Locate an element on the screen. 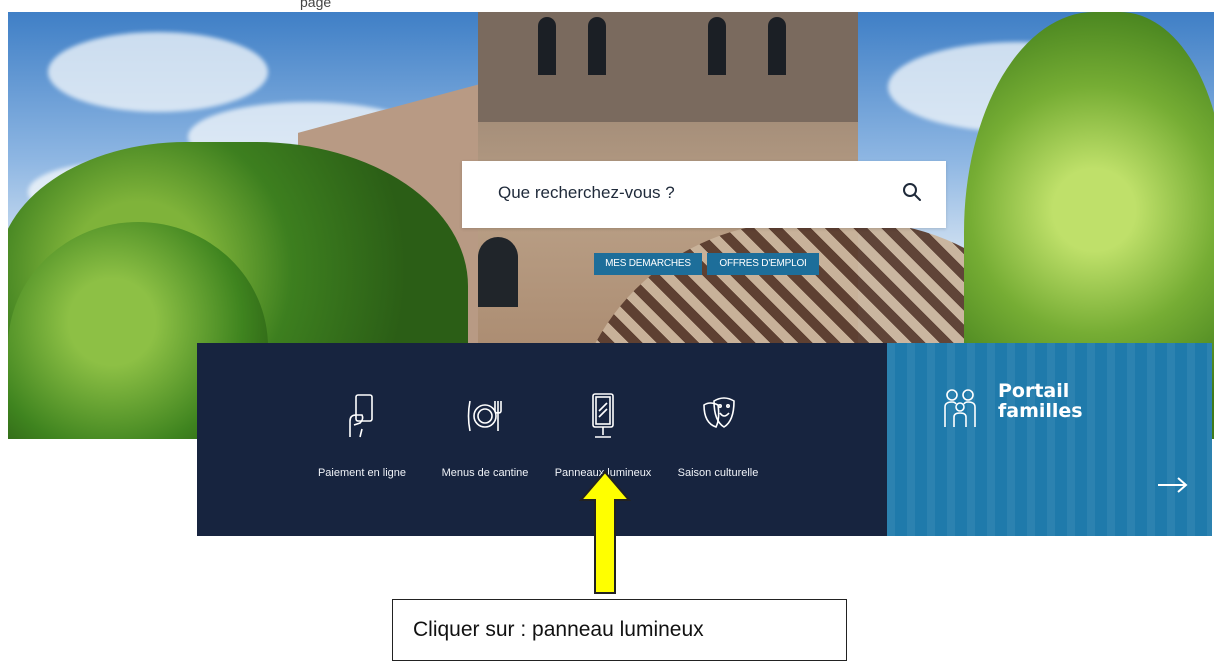 This screenshot has width=1223, height=662. service-label: Paiement en ligne is located at coordinates (362, 473).